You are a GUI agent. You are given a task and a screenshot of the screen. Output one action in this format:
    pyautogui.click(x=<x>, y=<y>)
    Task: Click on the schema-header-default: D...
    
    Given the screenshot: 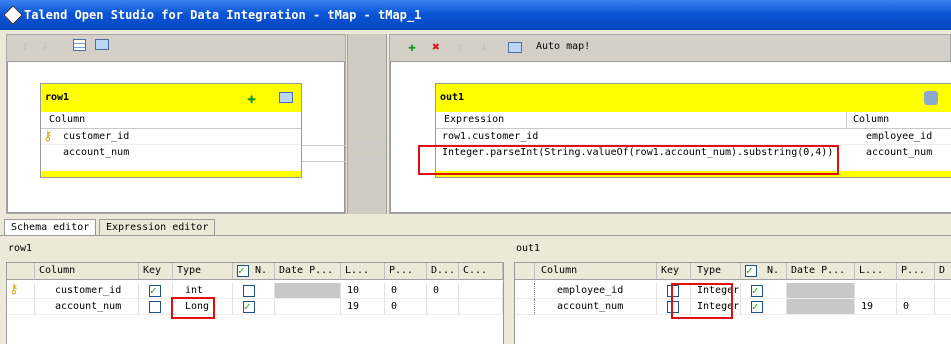 What is the action you would take?
    pyautogui.click(x=443, y=271)
    